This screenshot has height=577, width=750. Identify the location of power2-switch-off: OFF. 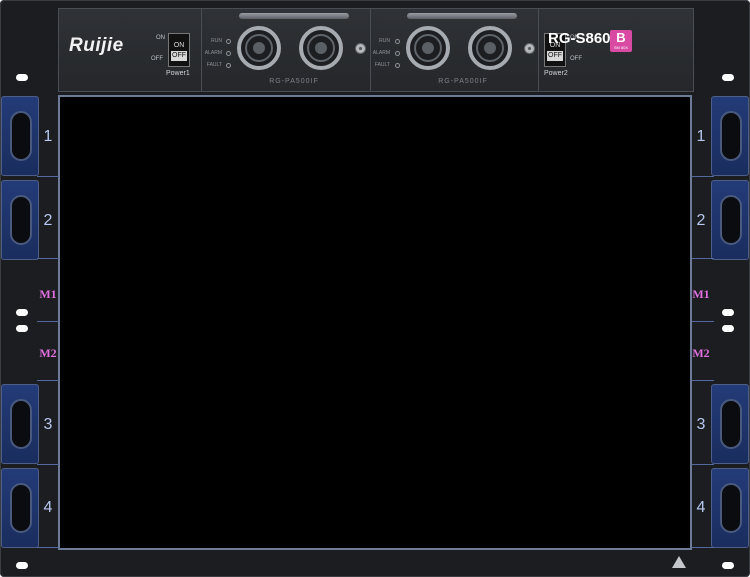
(555, 56).